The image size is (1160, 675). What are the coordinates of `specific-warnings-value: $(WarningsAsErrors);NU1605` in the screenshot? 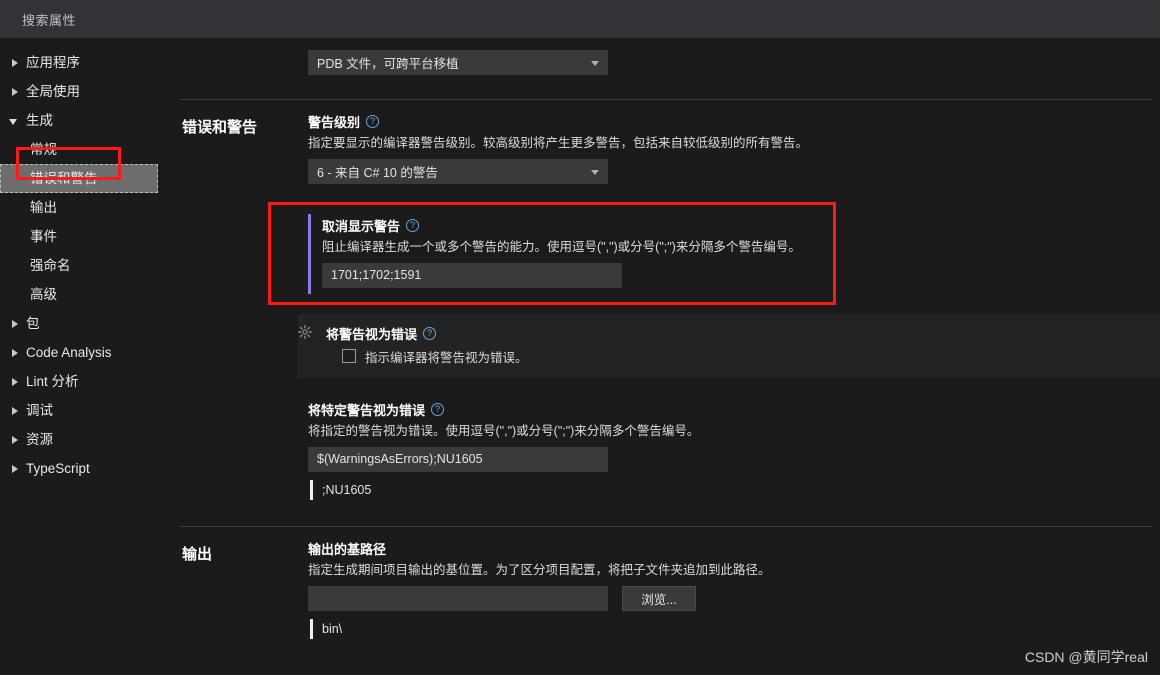 It's located at (400, 459).